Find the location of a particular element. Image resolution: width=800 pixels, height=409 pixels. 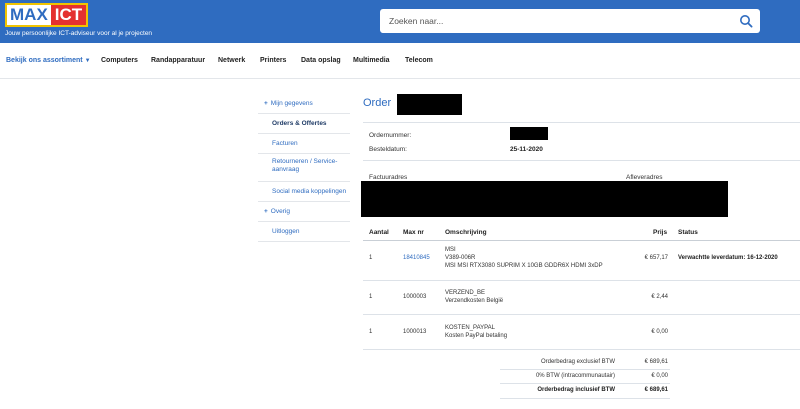

total-excl-value: € 689,61 is located at coordinates (656, 362).